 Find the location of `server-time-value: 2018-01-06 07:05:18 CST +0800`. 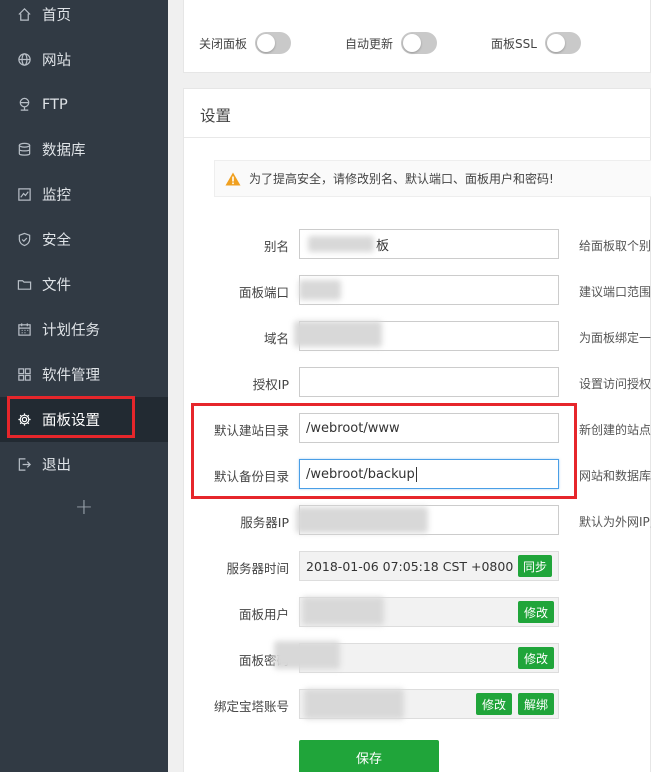

server-time-value: 2018-01-06 07:05:18 CST +0800 is located at coordinates (410, 566).